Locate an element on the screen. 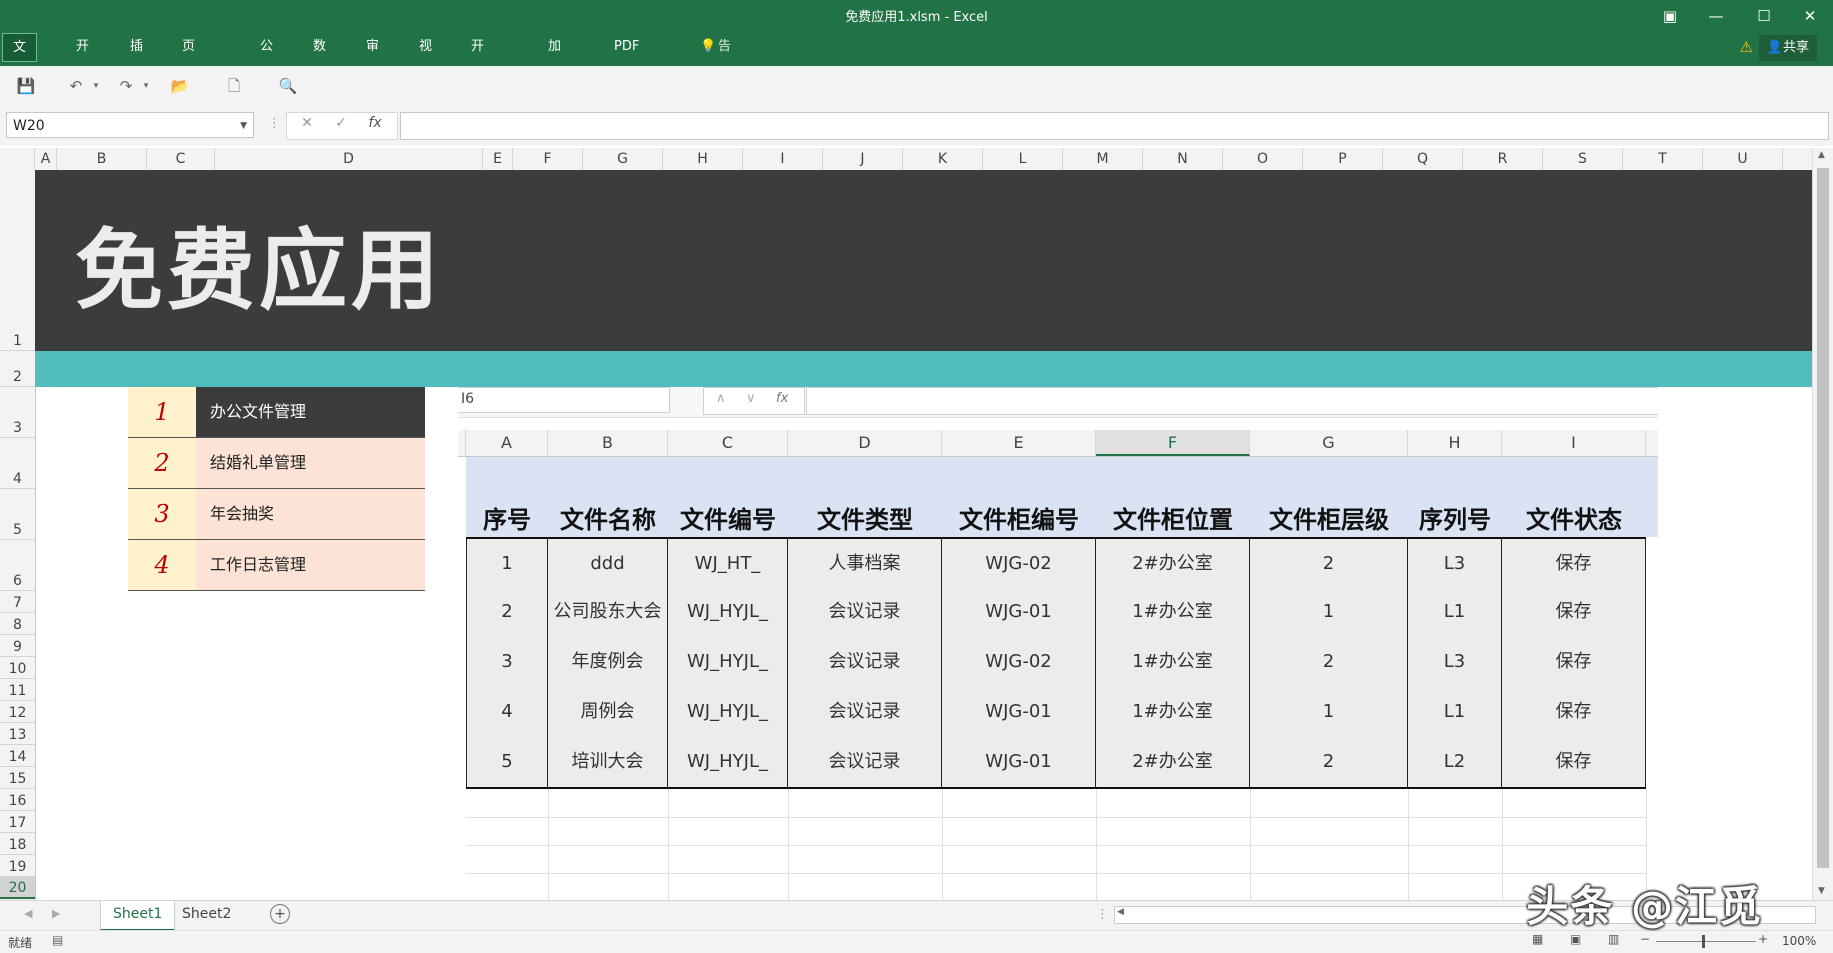 The width and height of the screenshot is (1833, 953). zoom-level: 100% is located at coordinates (1799, 941).